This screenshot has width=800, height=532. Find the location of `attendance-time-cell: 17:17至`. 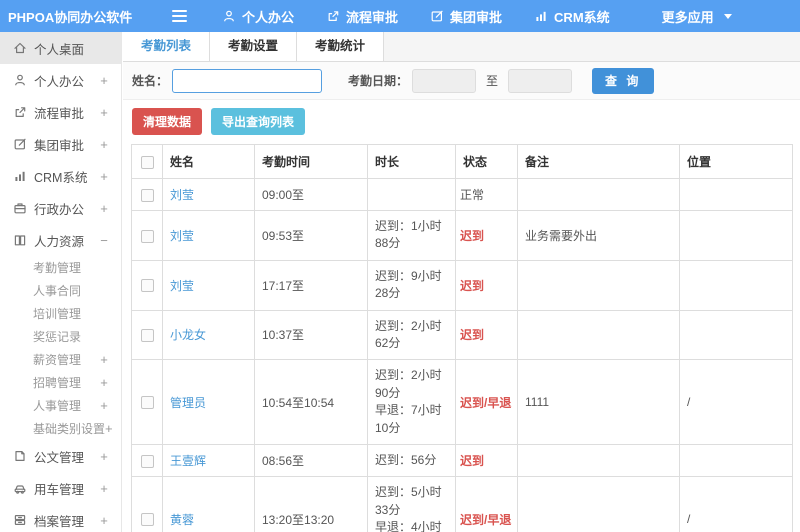

attendance-time-cell: 17:17至 is located at coordinates (311, 285).